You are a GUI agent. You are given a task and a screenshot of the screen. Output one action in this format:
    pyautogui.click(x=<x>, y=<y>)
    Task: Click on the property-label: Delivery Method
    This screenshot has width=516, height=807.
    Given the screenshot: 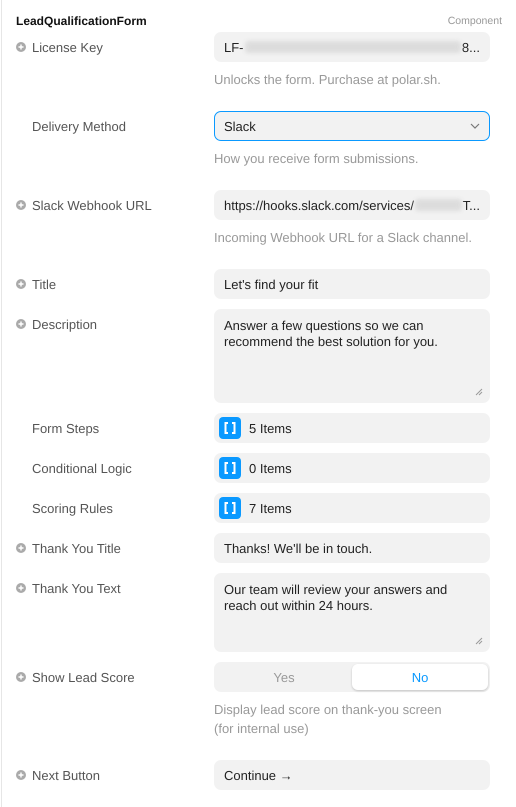 What is the action you would take?
    pyautogui.click(x=79, y=126)
    